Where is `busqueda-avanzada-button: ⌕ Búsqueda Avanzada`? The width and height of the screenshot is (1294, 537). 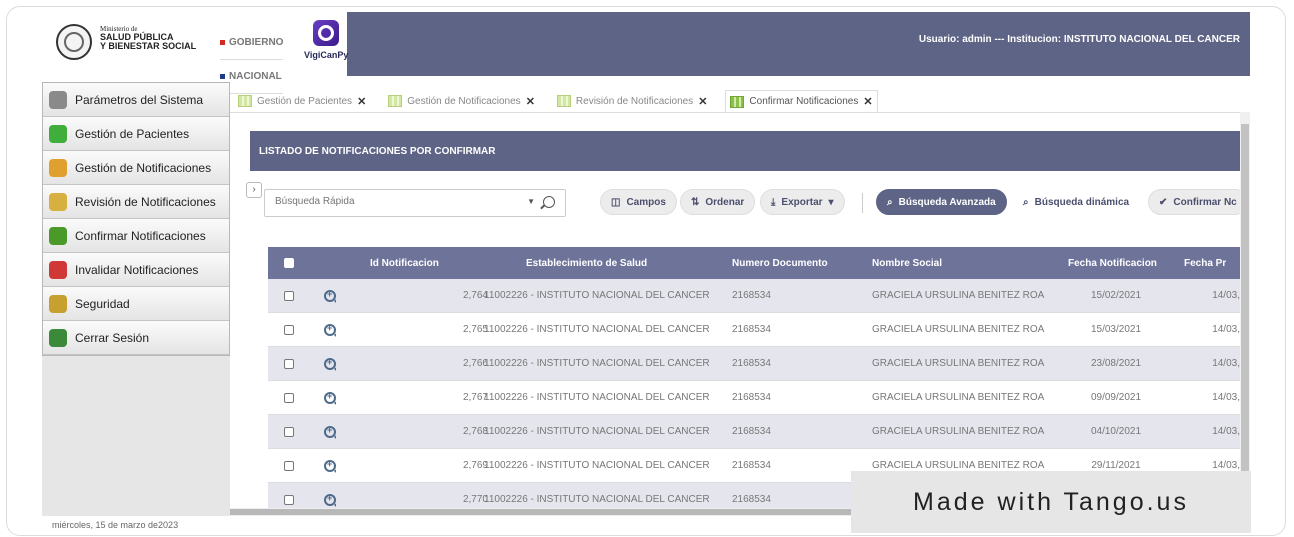 busqueda-avanzada-button: ⌕ Búsqueda Avanzada is located at coordinates (941, 202).